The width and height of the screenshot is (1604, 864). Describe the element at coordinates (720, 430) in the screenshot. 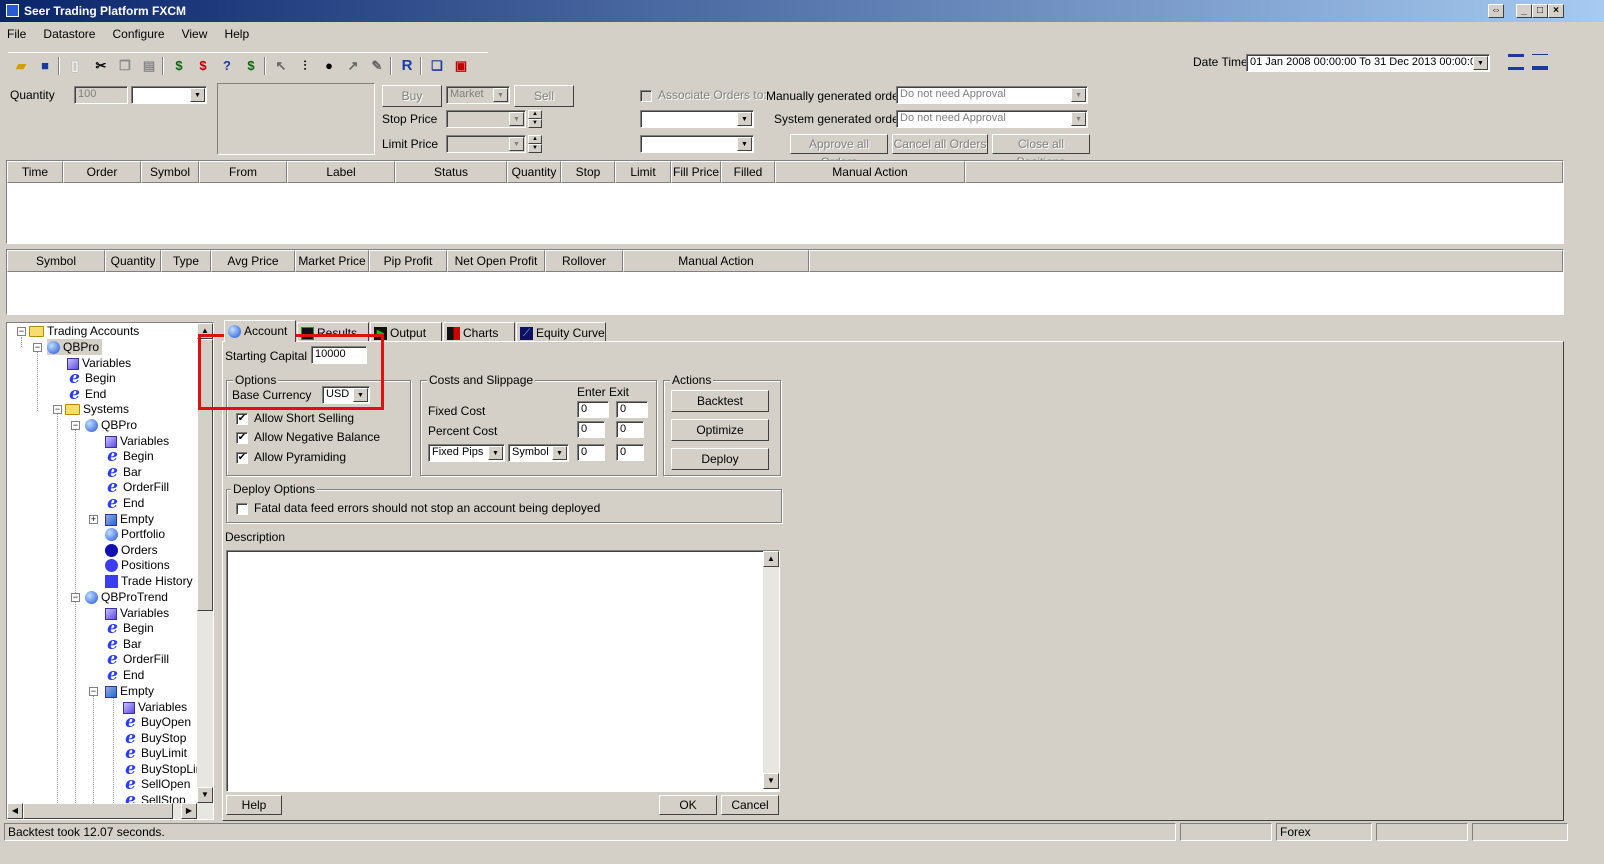

I see `optimize-button: Optimize` at that location.